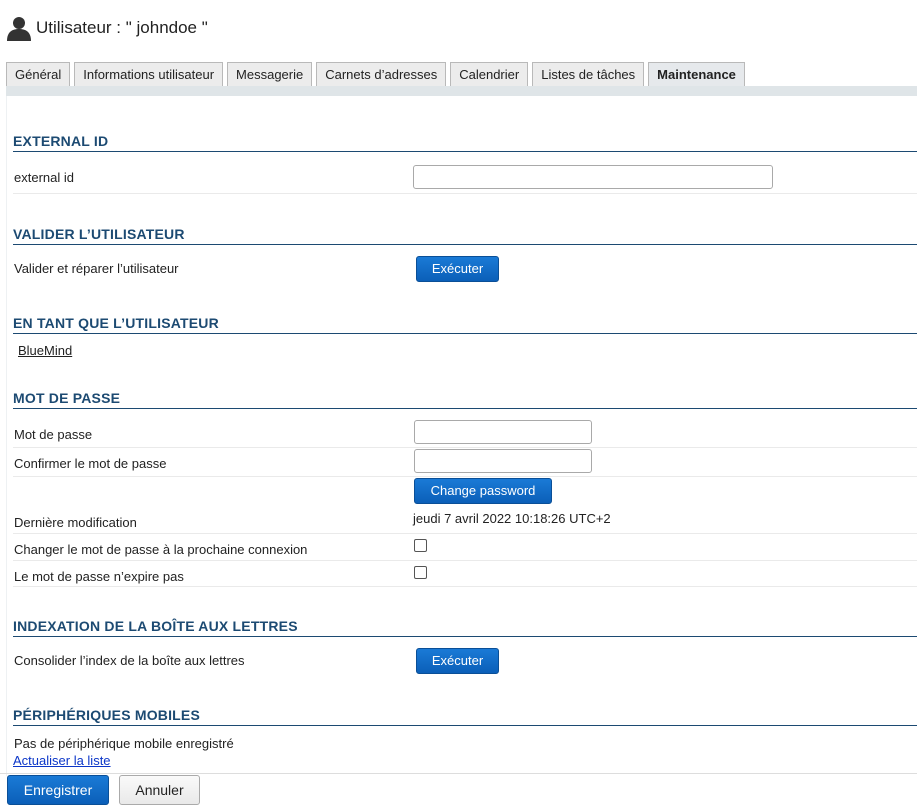 The width and height of the screenshot is (917, 809). Describe the element at coordinates (420, 545) in the screenshot. I see `change-next-login-checkbox` at that location.